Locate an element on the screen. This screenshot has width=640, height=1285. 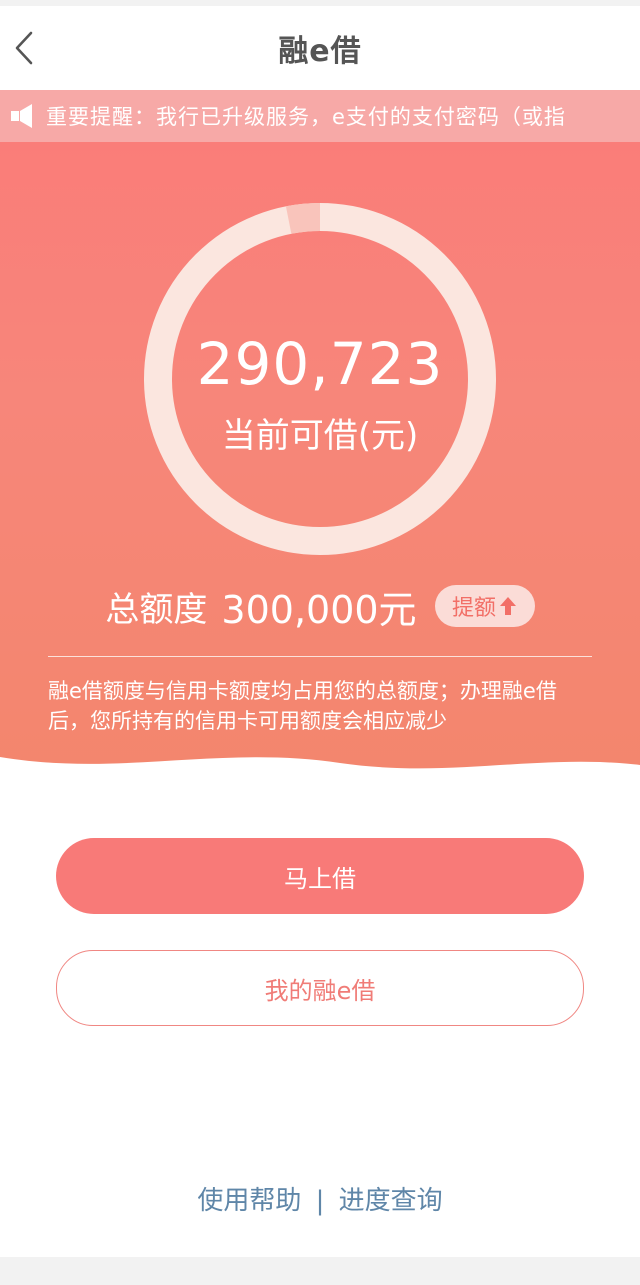
chevron-left-icon is located at coordinates (24, 48).